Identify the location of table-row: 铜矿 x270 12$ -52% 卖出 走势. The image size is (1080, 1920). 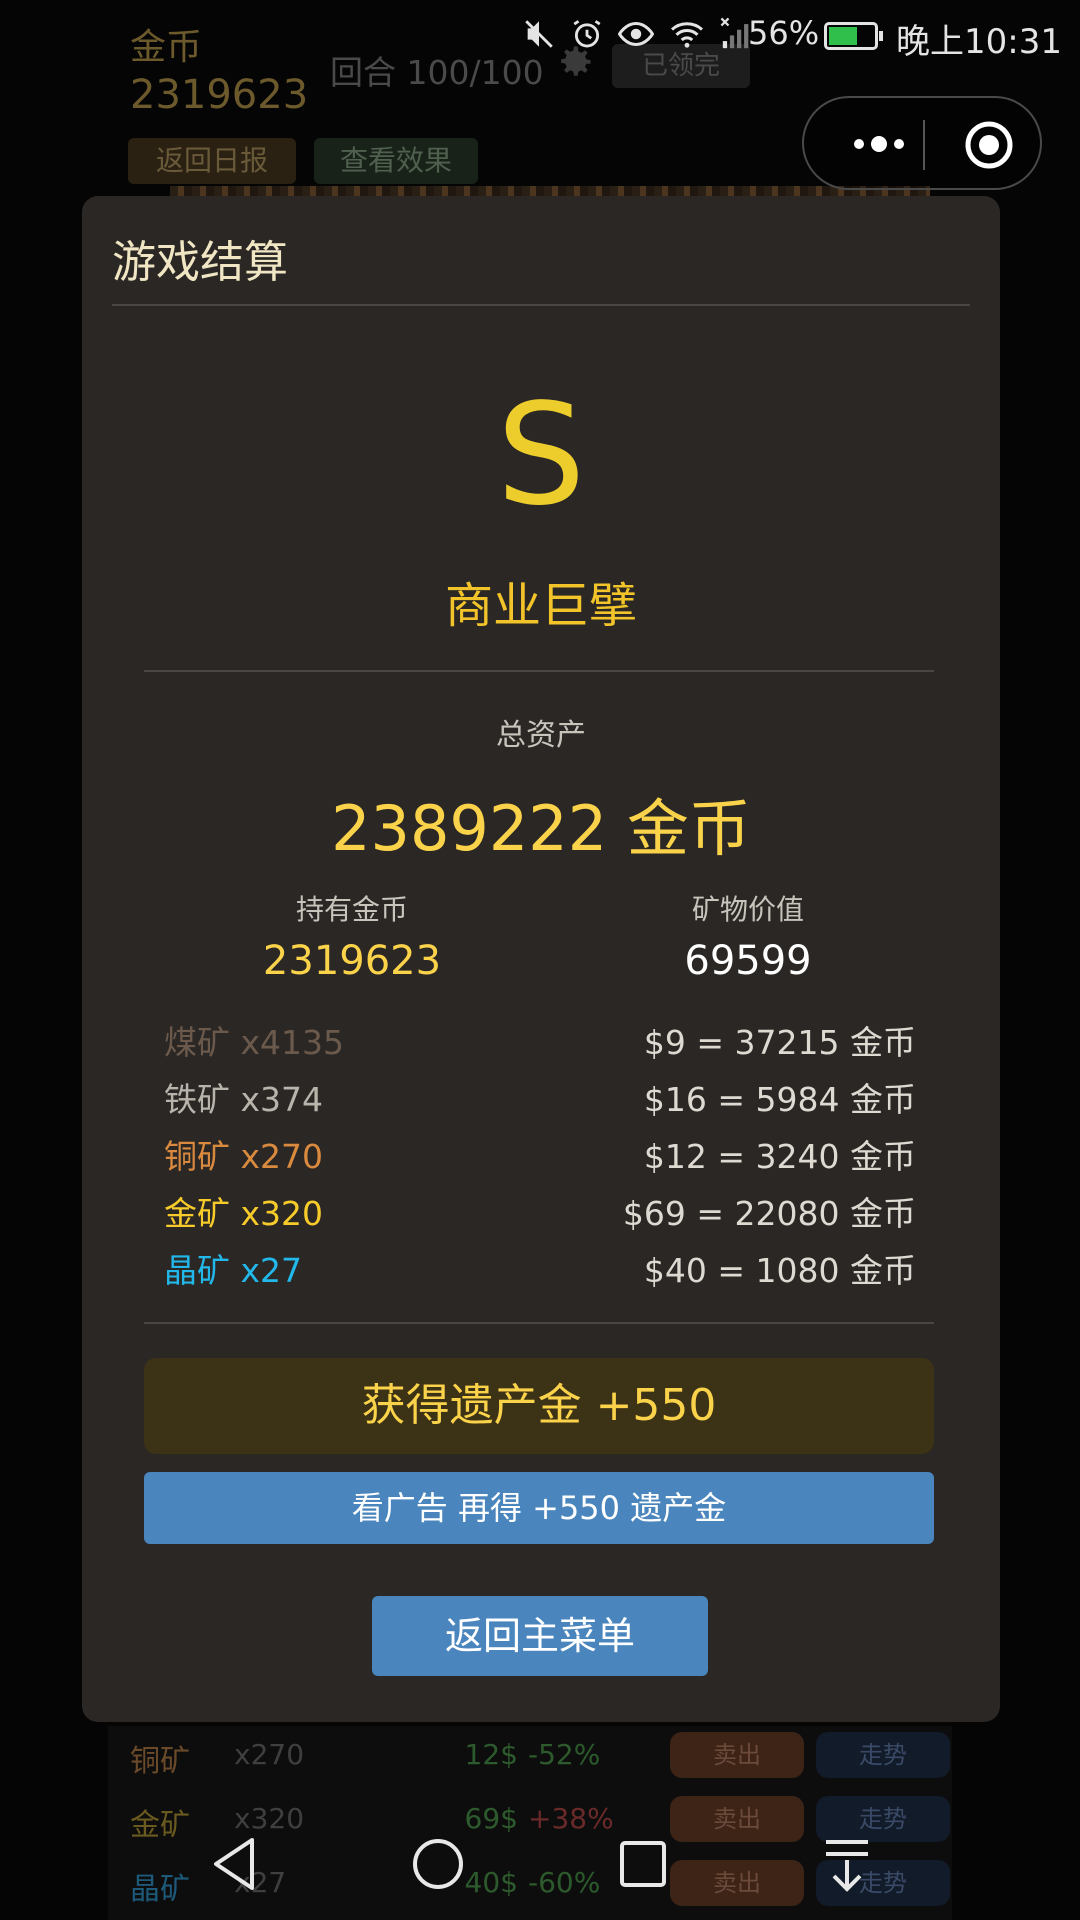
(530, 1758).